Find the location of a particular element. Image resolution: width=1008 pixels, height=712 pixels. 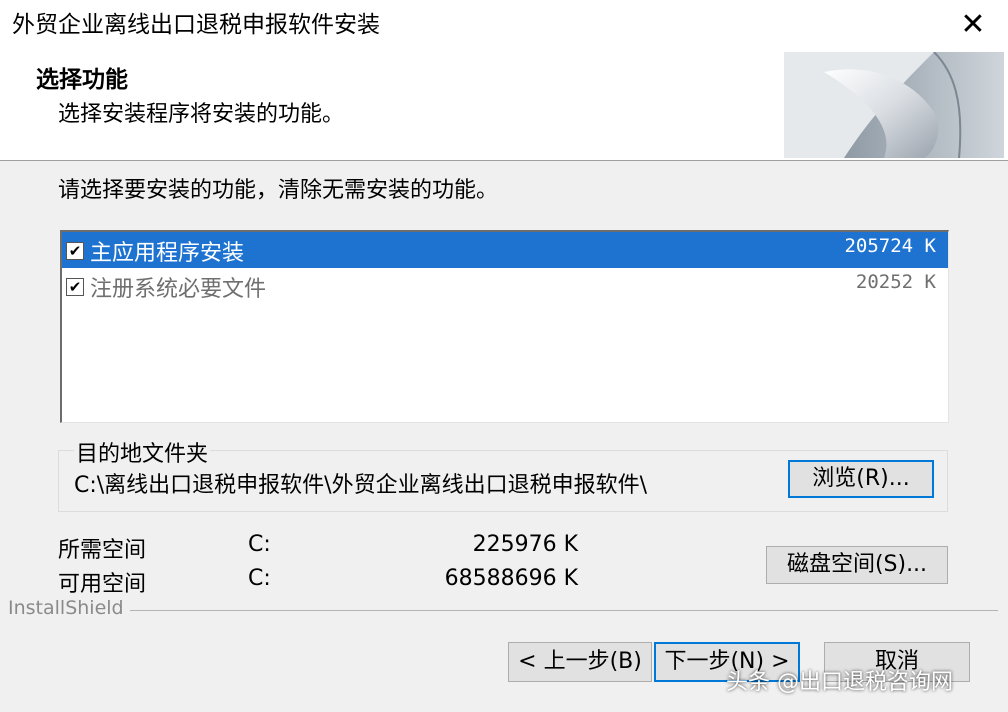

feature-size: 205724 K is located at coordinates (890, 246).